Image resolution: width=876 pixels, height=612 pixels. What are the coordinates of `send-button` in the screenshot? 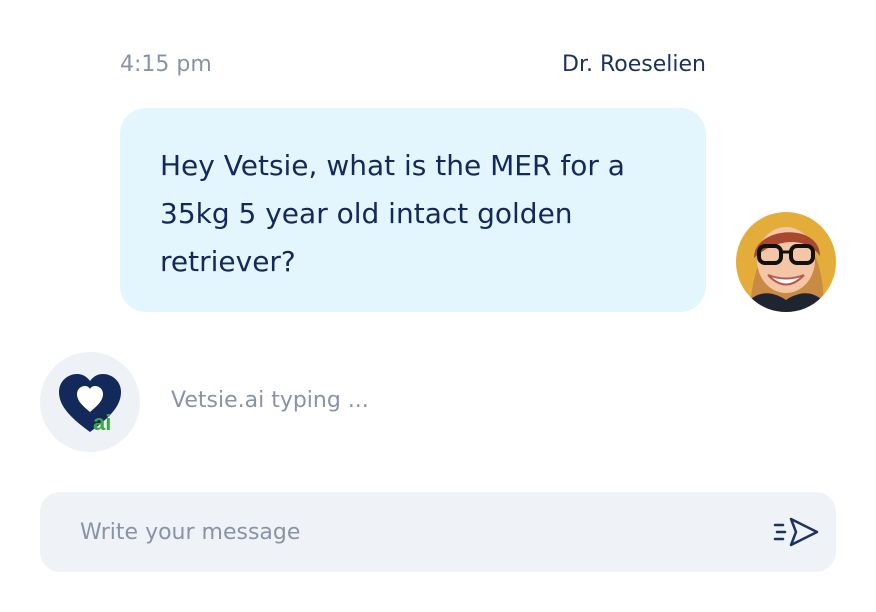 It's located at (797, 532).